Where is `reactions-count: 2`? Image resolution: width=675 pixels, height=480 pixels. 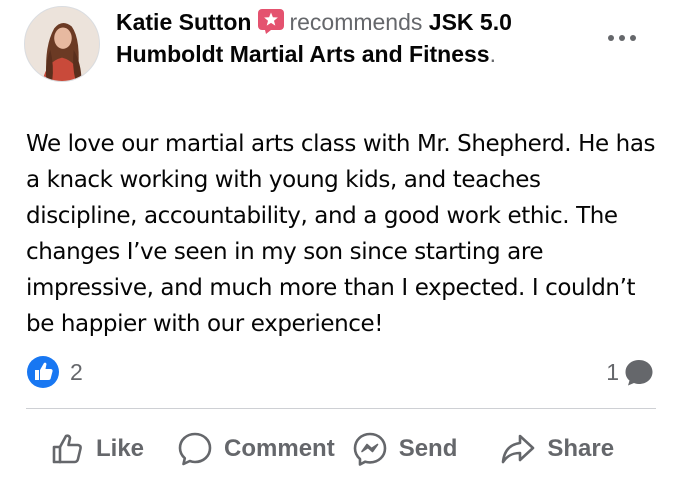 reactions-count: 2 is located at coordinates (76, 371).